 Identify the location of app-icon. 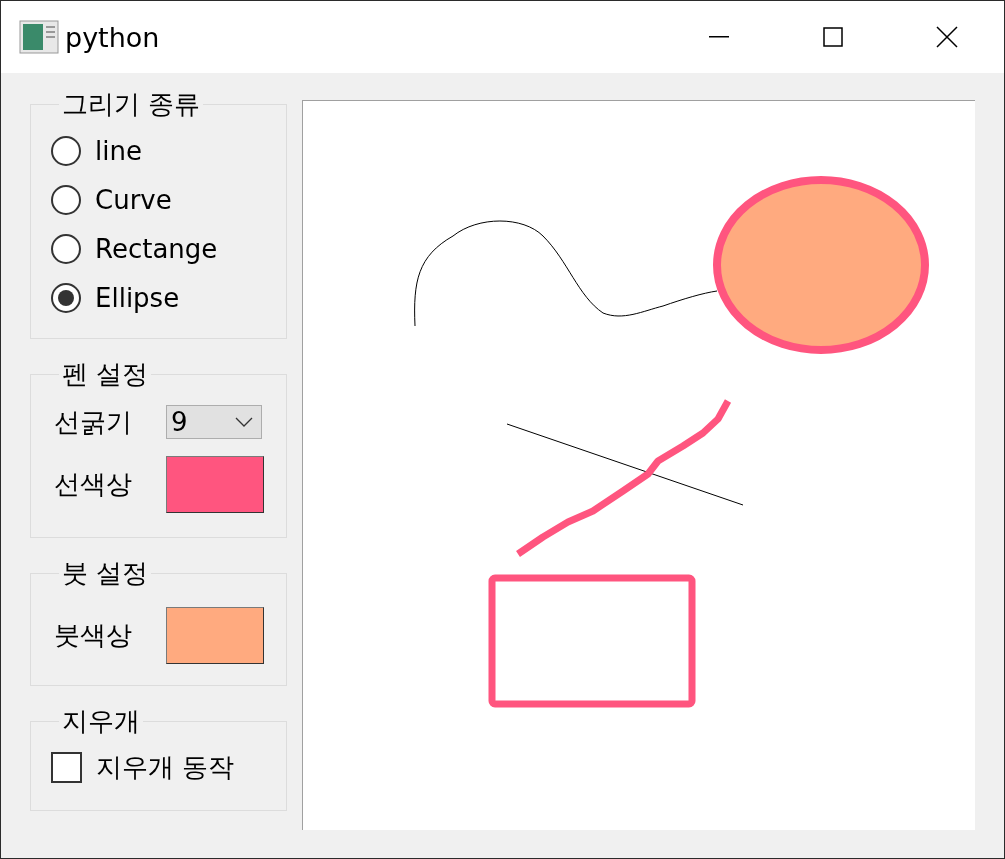
(39, 37).